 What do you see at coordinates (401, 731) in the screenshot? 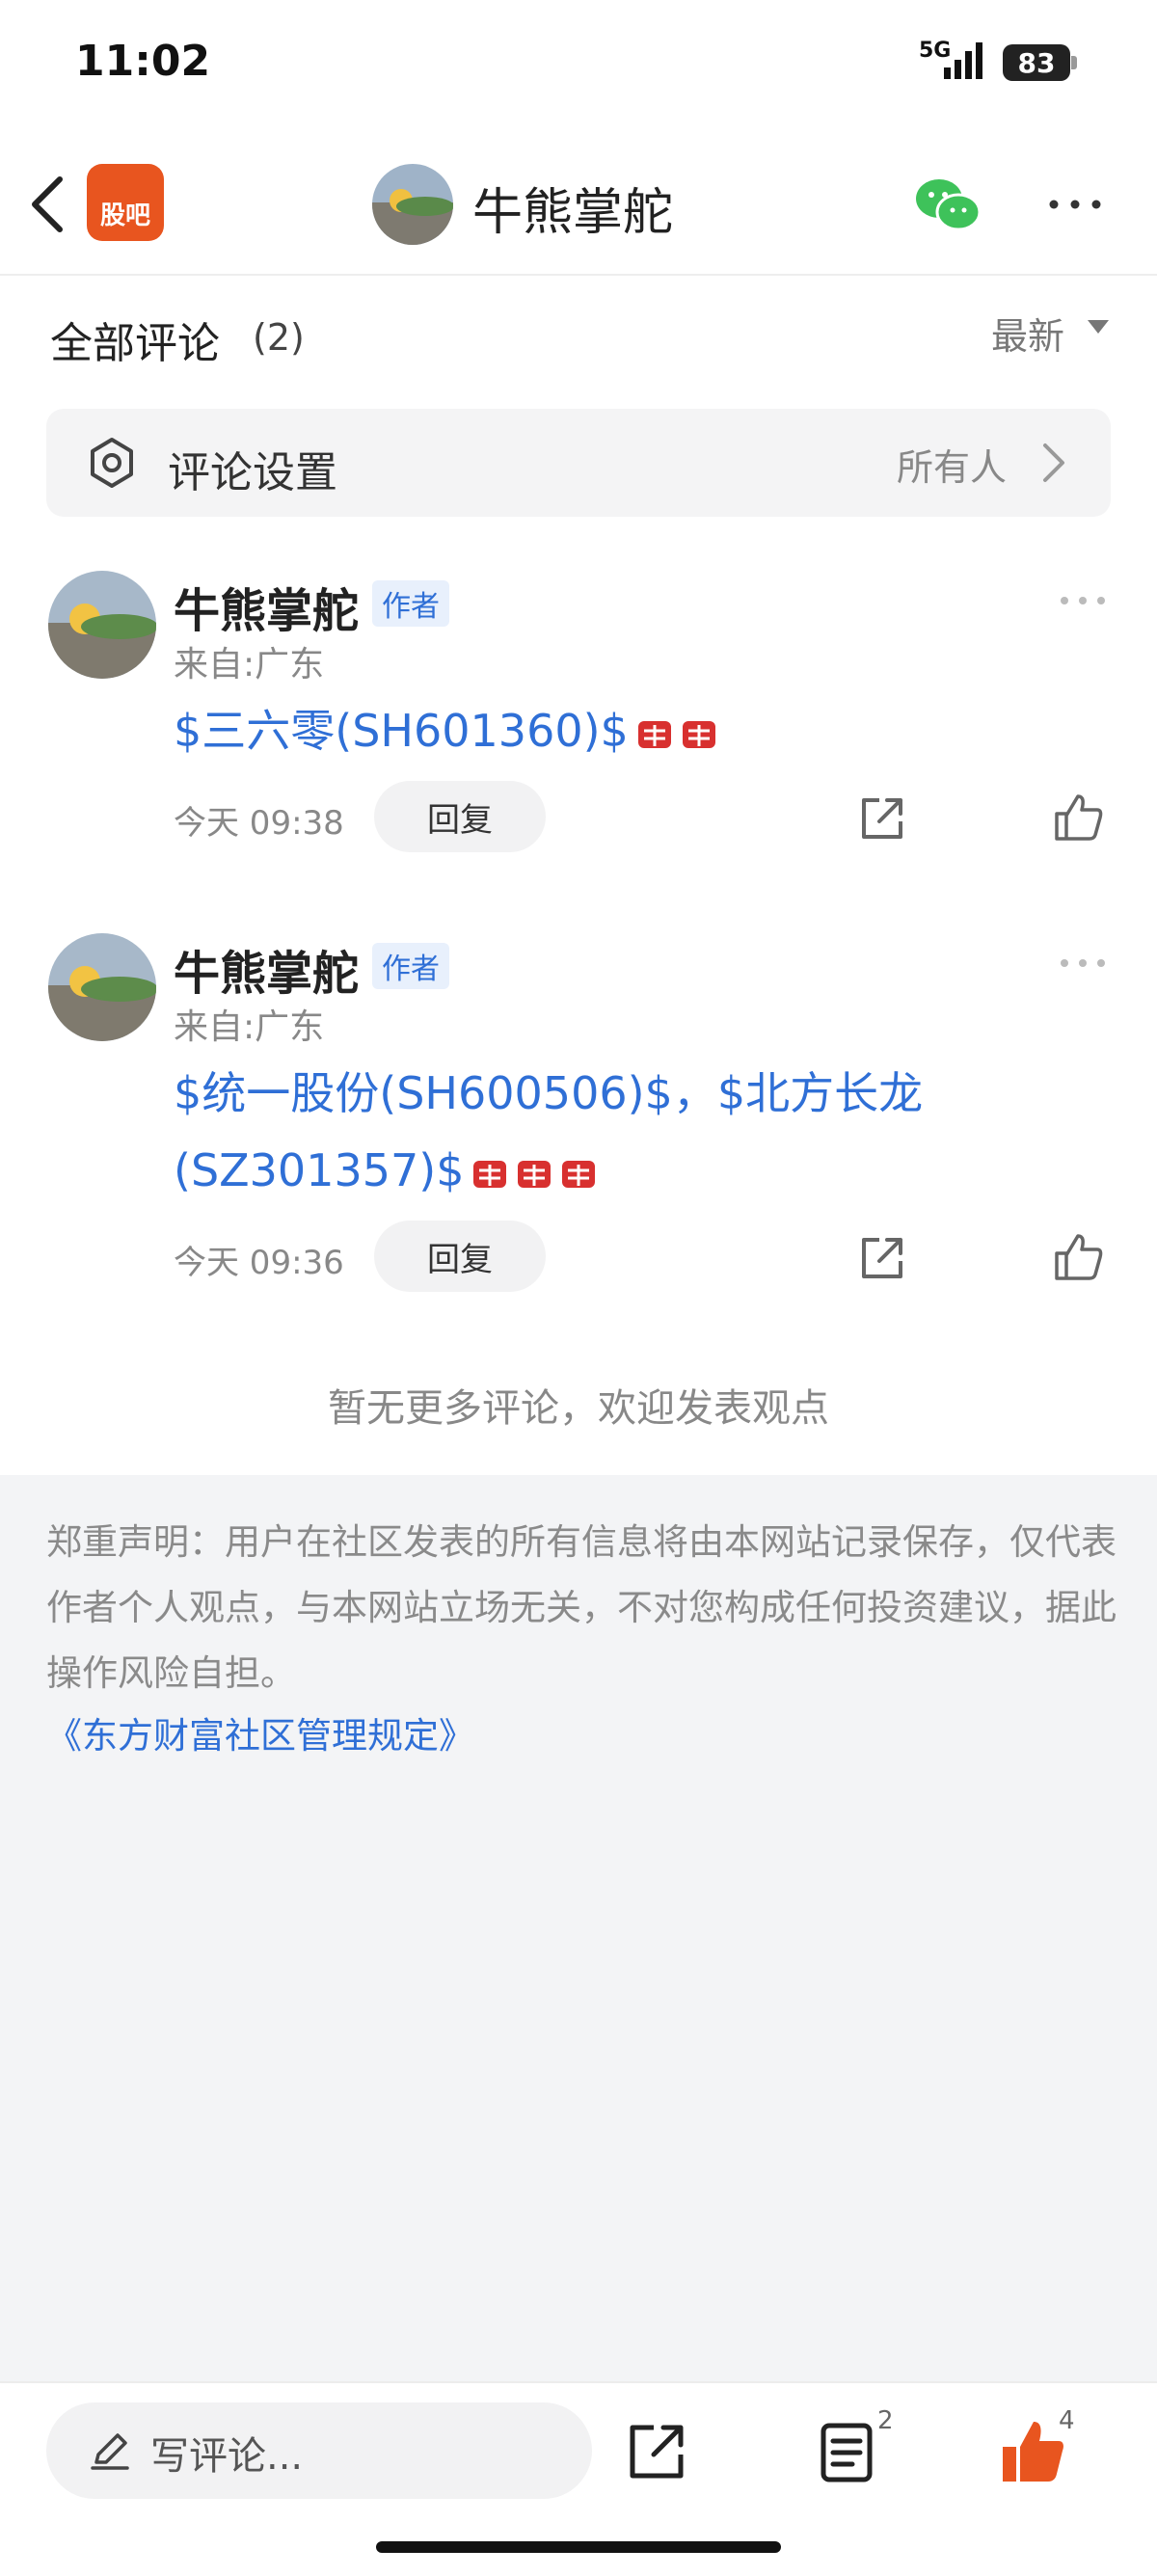
I see `stock-link: $三六零(SH601360)$` at bounding box center [401, 731].